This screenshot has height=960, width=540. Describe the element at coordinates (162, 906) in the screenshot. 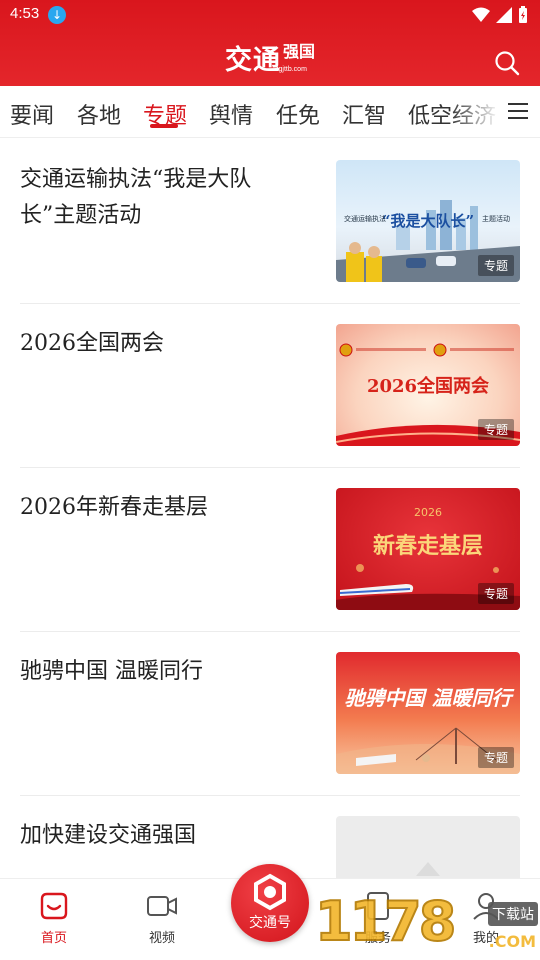

I see `video-icon` at that location.